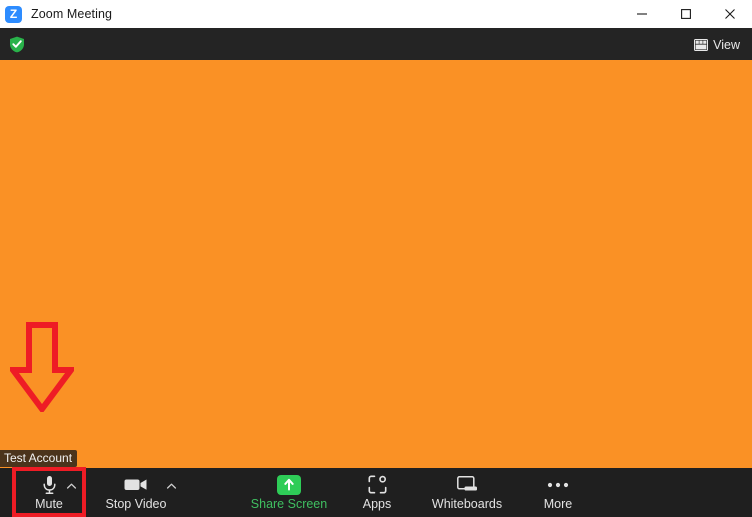 This screenshot has width=752, height=517. I want to click on mute-button: Mute, so click(49, 492).